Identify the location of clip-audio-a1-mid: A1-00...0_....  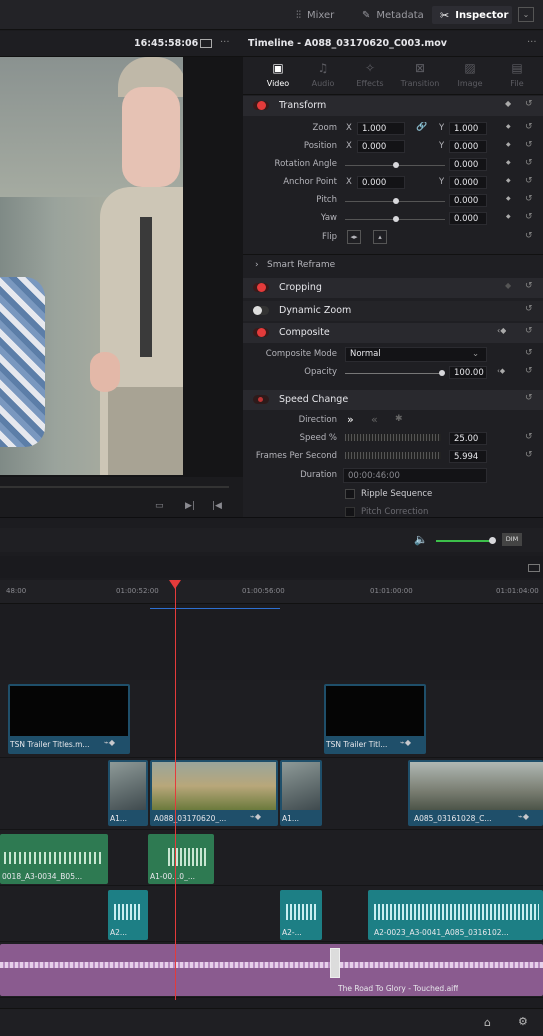
(181, 859).